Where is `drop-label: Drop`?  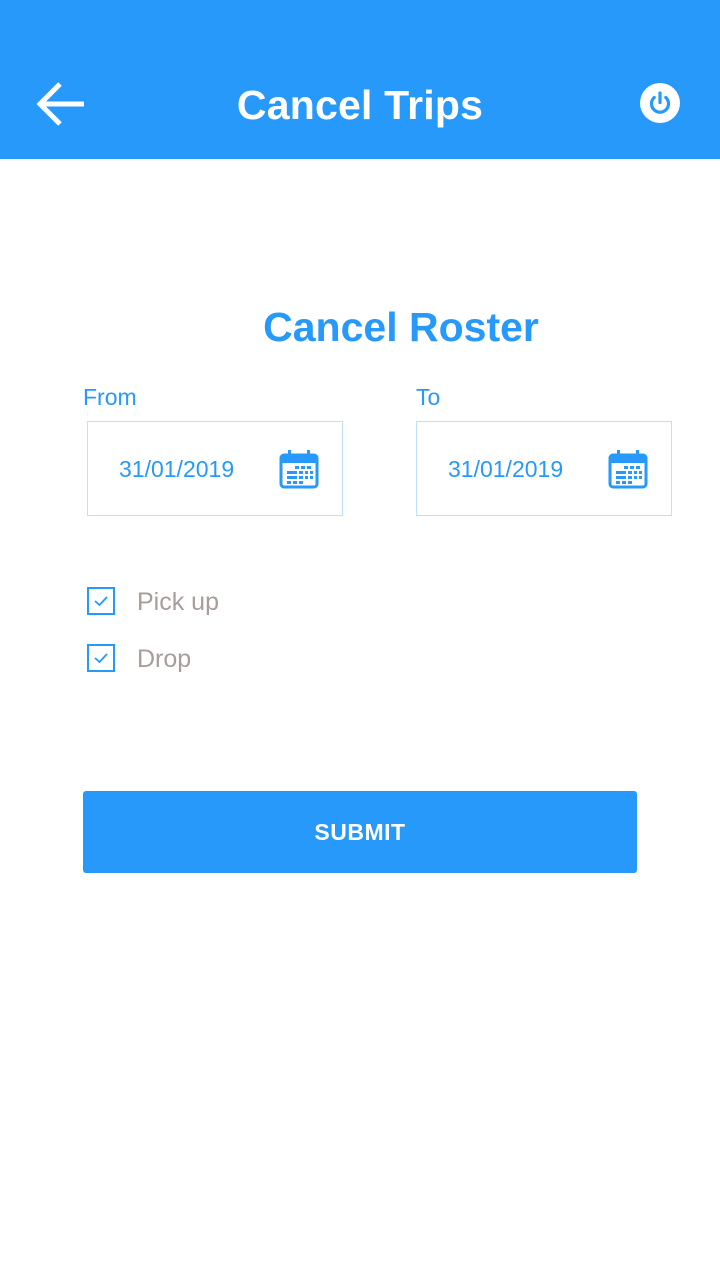
drop-label: Drop is located at coordinates (164, 659).